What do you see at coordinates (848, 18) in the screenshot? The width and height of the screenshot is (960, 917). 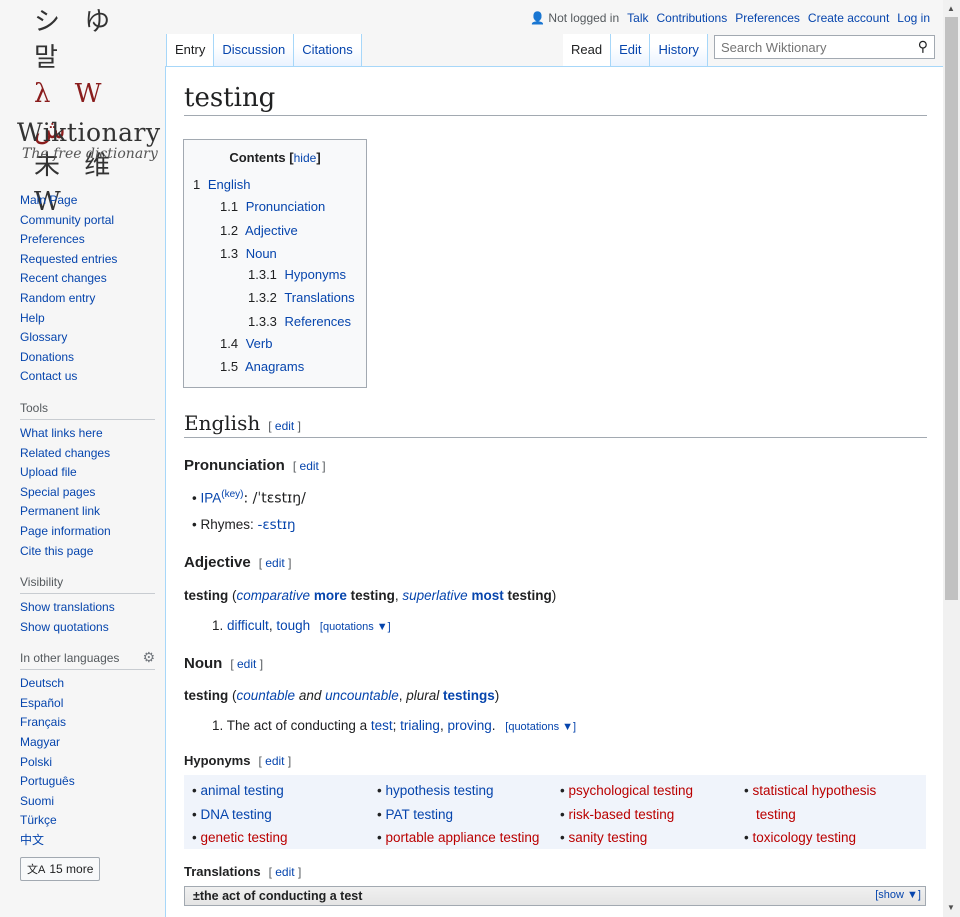 I see `create-account-link: Create account` at bounding box center [848, 18].